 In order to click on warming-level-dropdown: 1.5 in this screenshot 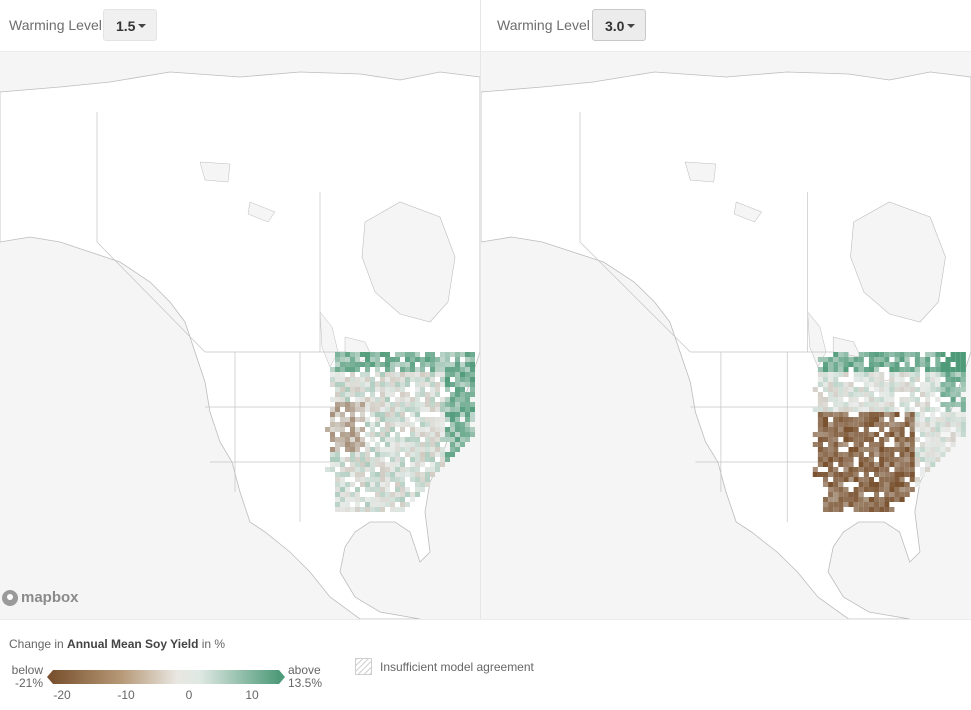, I will do `click(130, 25)`.